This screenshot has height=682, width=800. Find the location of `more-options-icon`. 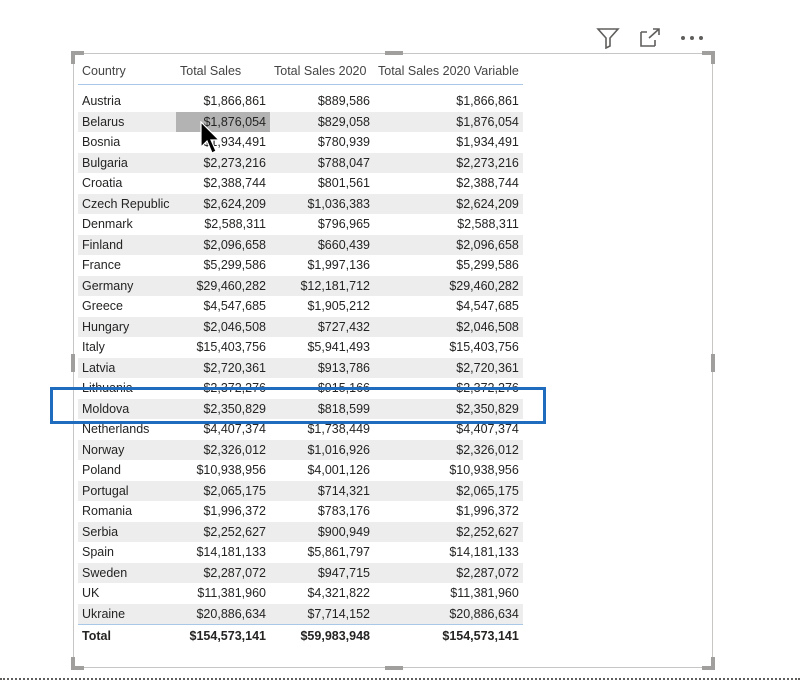

more-options-icon is located at coordinates (692, 38).